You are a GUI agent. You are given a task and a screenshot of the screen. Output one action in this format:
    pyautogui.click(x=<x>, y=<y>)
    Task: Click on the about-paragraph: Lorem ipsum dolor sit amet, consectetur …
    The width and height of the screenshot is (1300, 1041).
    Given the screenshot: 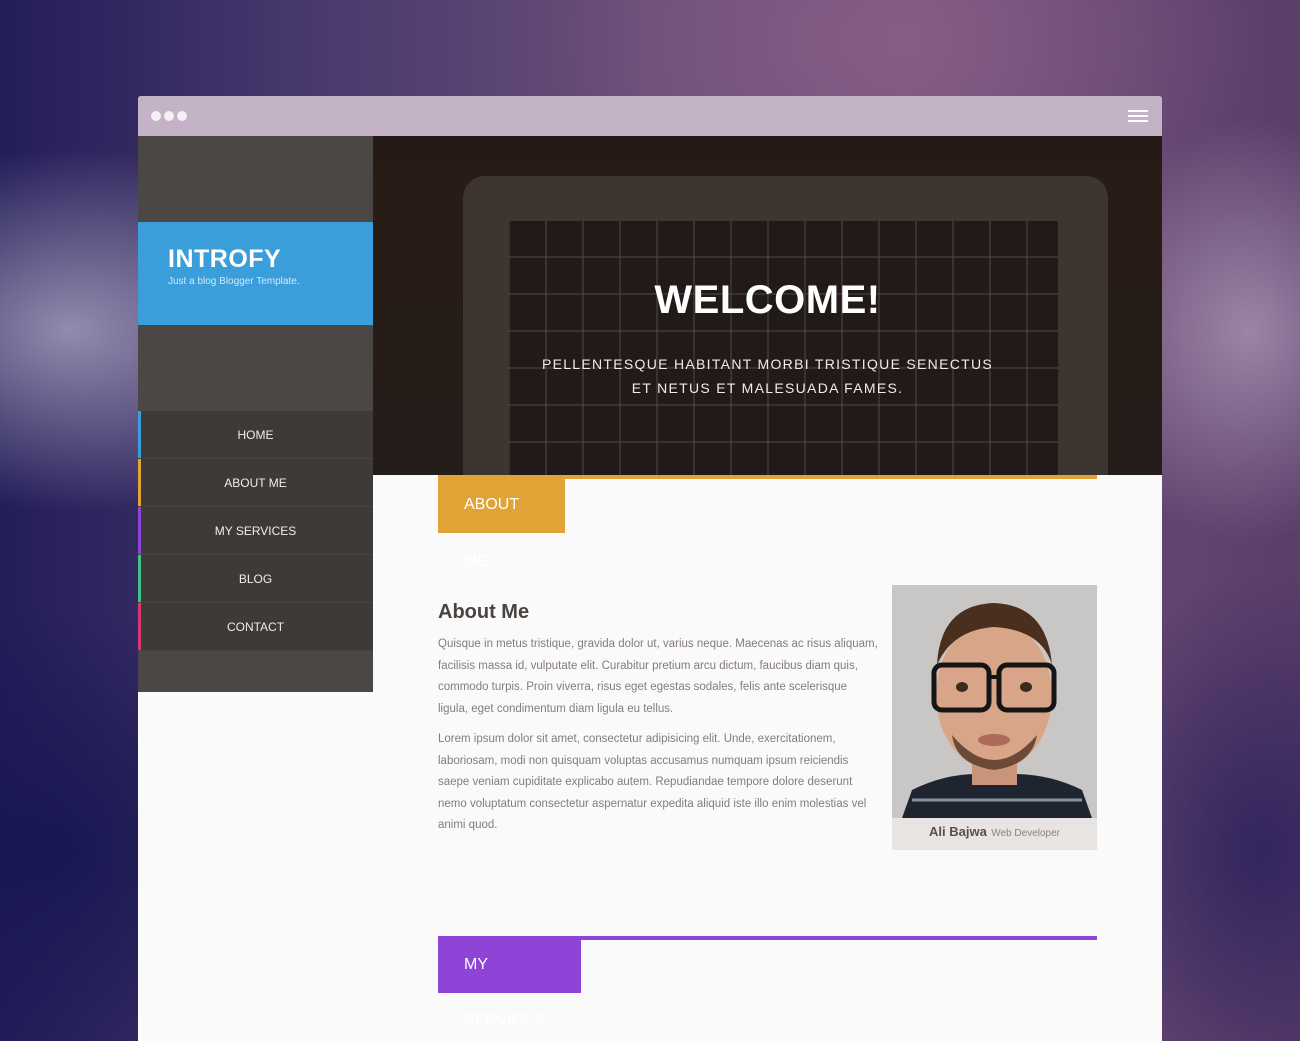 What is the action you would take?
    pyautogui.click(x=652, y=782)
    